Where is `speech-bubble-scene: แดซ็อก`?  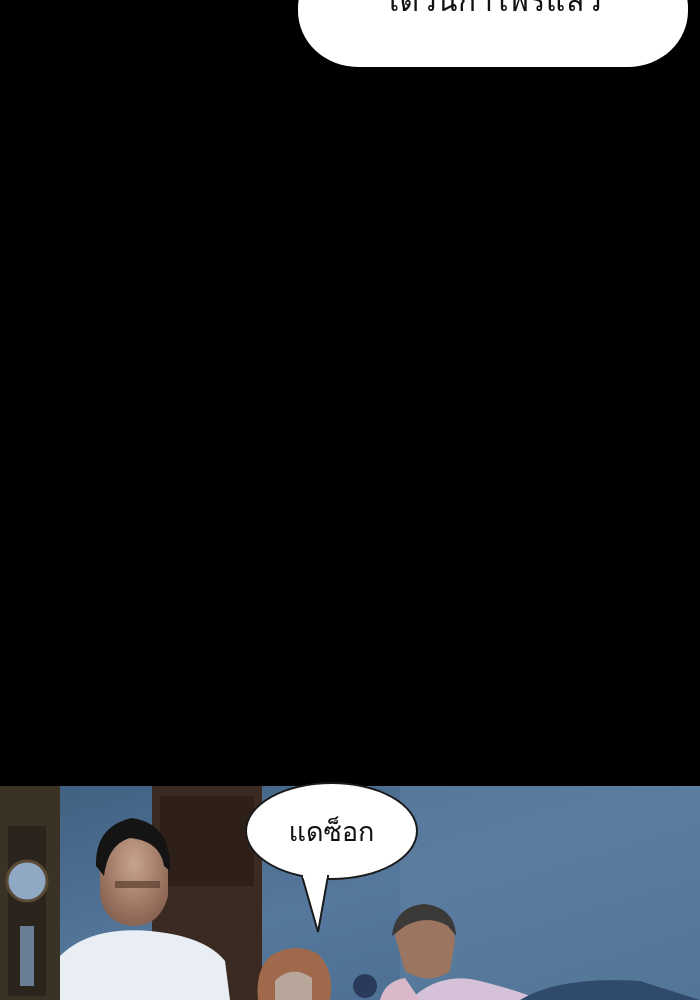
speech-bubble-scene: แดซ็อก is located at coordinates (331, 831).